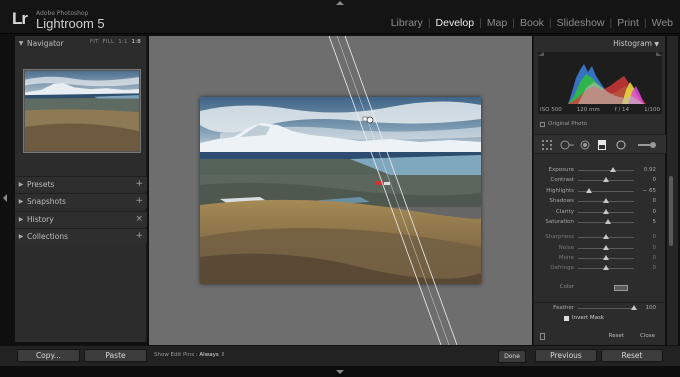  I want to click on filter-line-end, so click(401, 190).